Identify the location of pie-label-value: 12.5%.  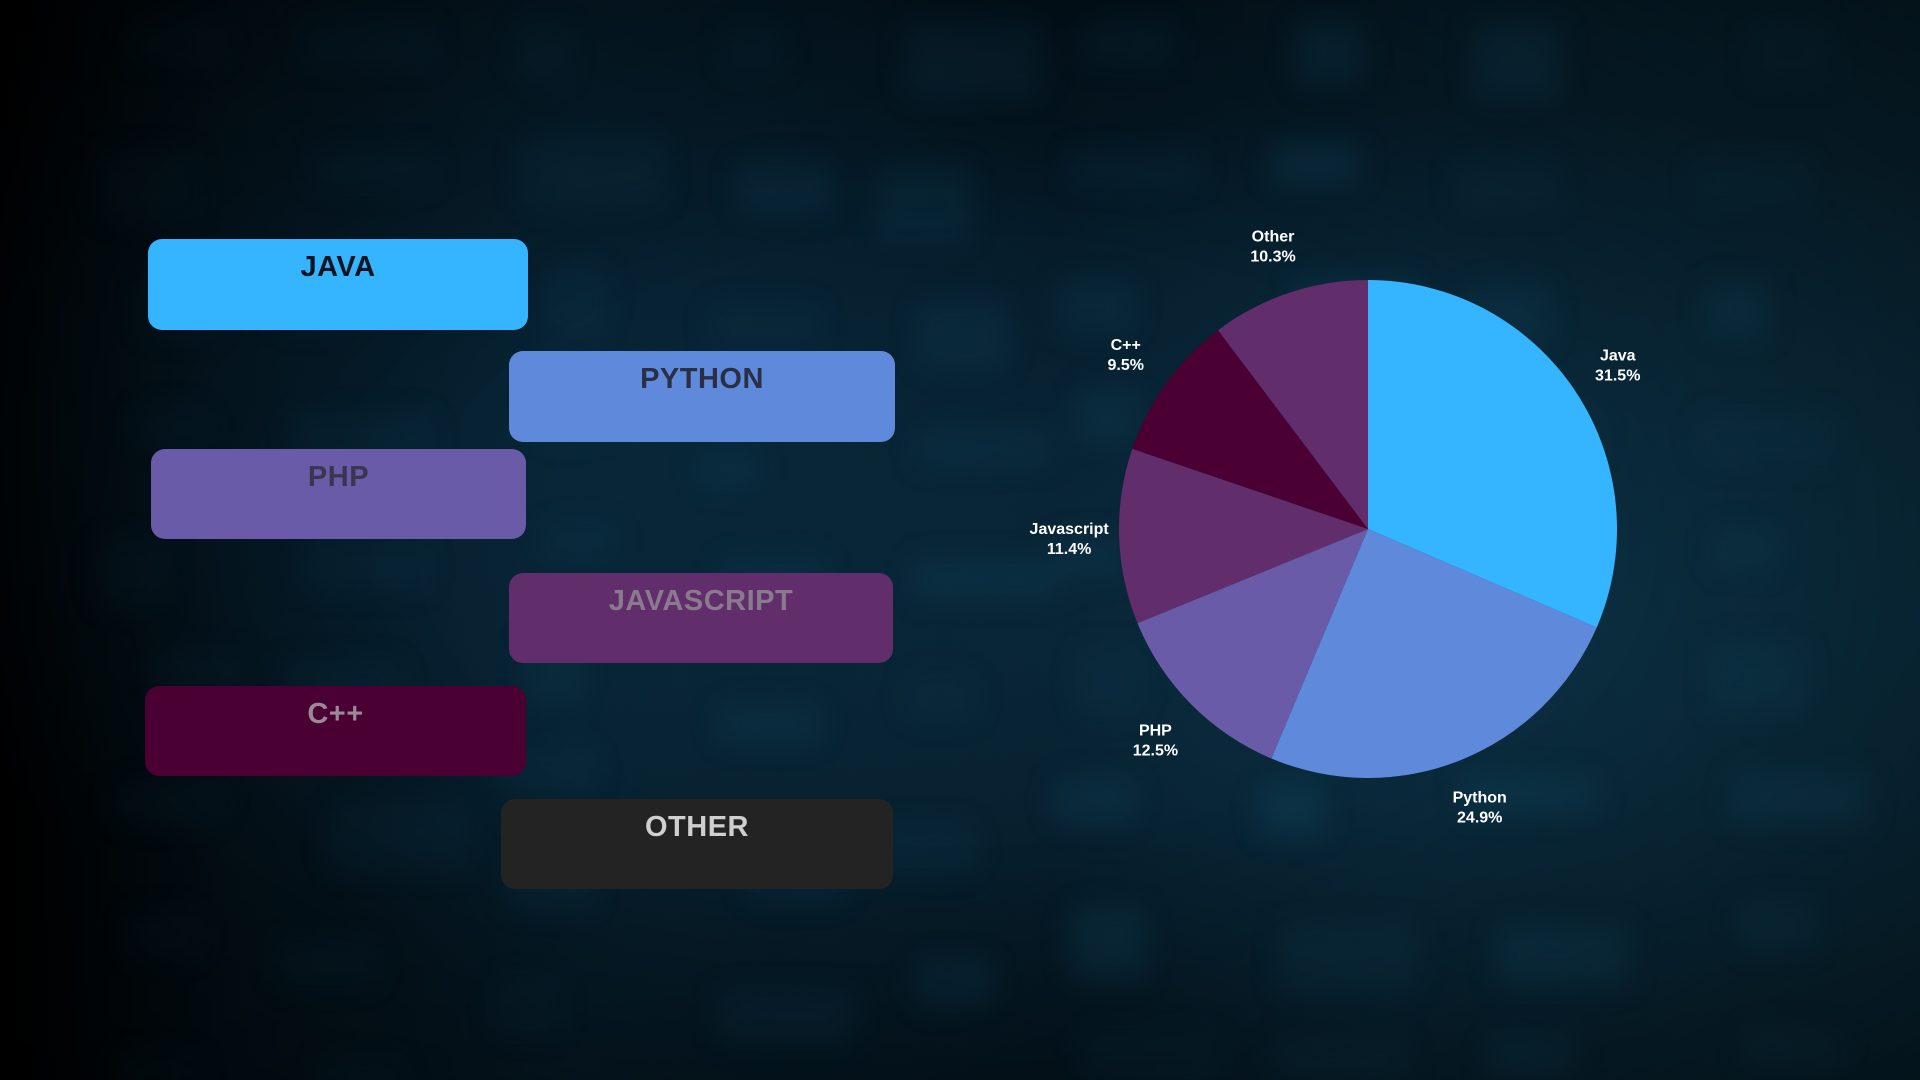
(1155, 750).